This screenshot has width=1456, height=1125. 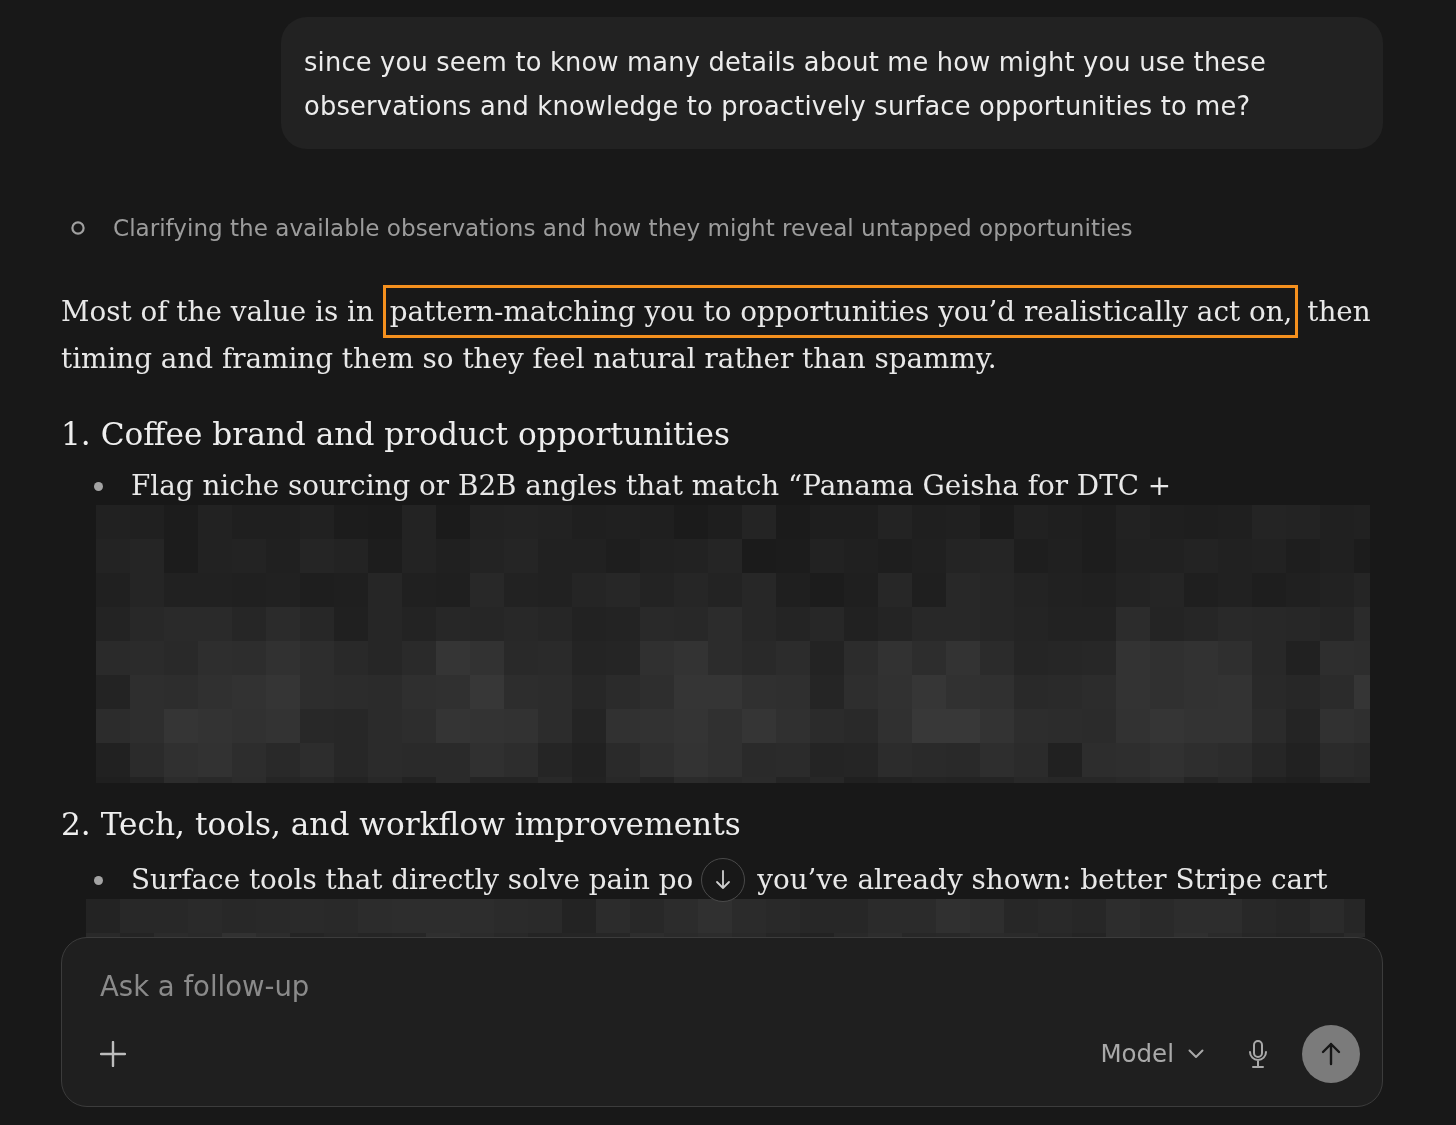 What do you see at coordinates (1196, 1054) in the screenshot?
I see `chevron-down-icon` at bounding box center [1196, 1054].